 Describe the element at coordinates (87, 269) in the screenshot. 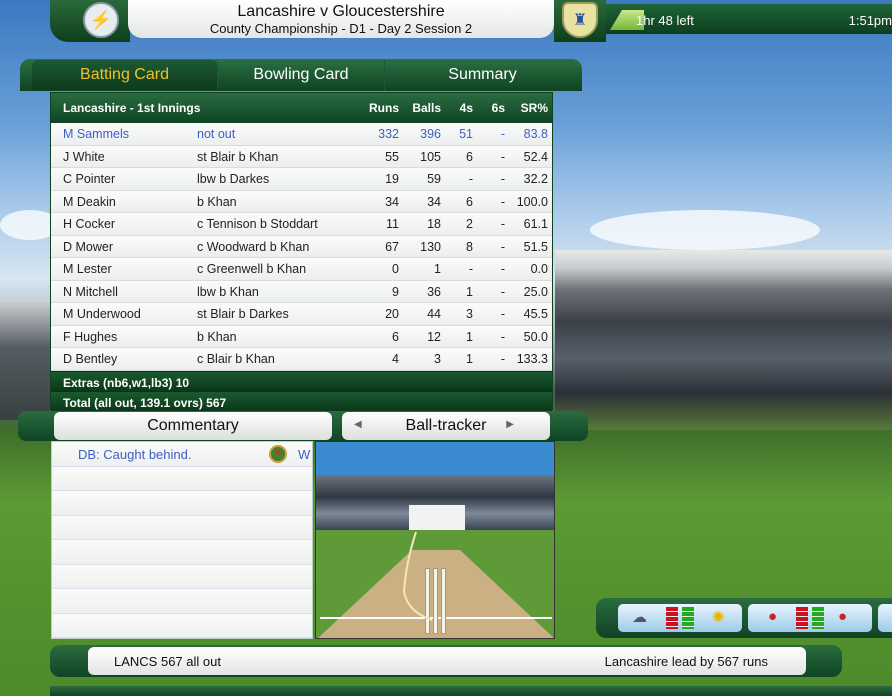

I see `batter-name: M Lester` at that location.